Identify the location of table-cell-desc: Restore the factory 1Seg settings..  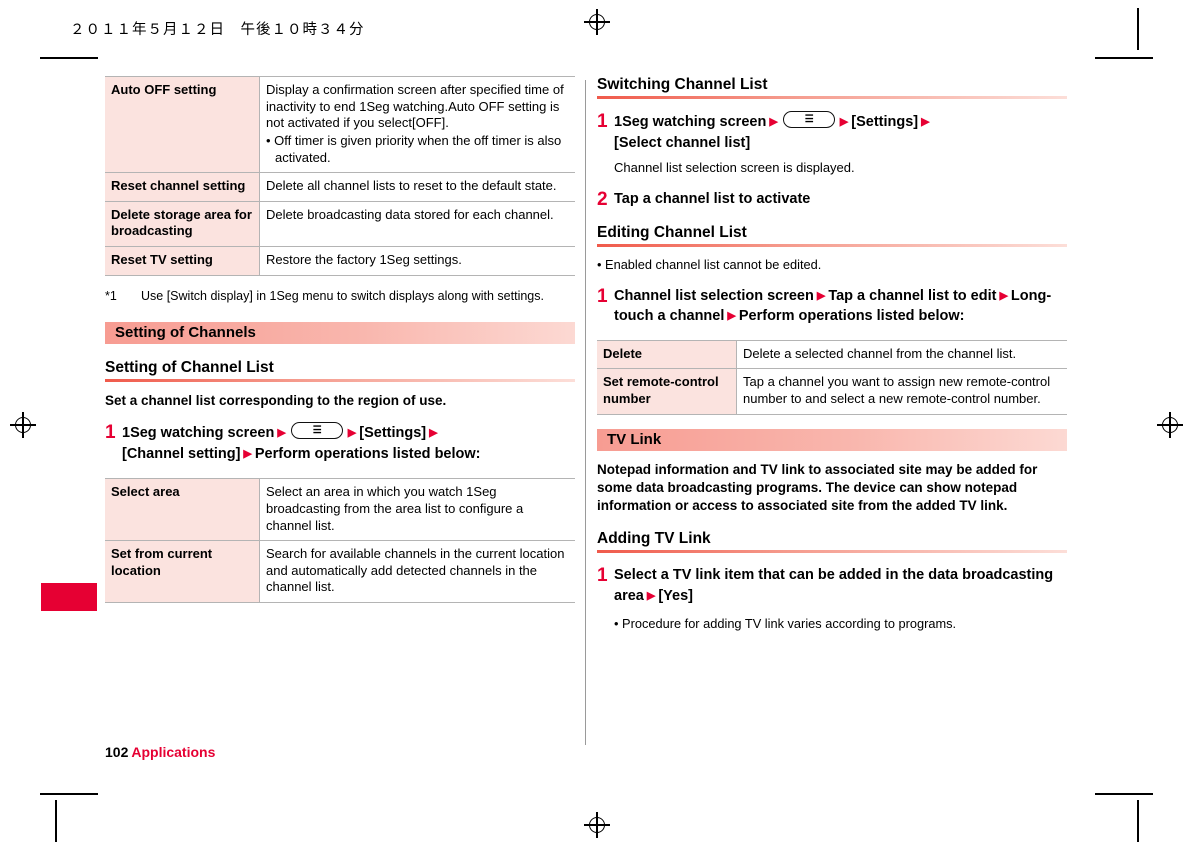
(417, 261).